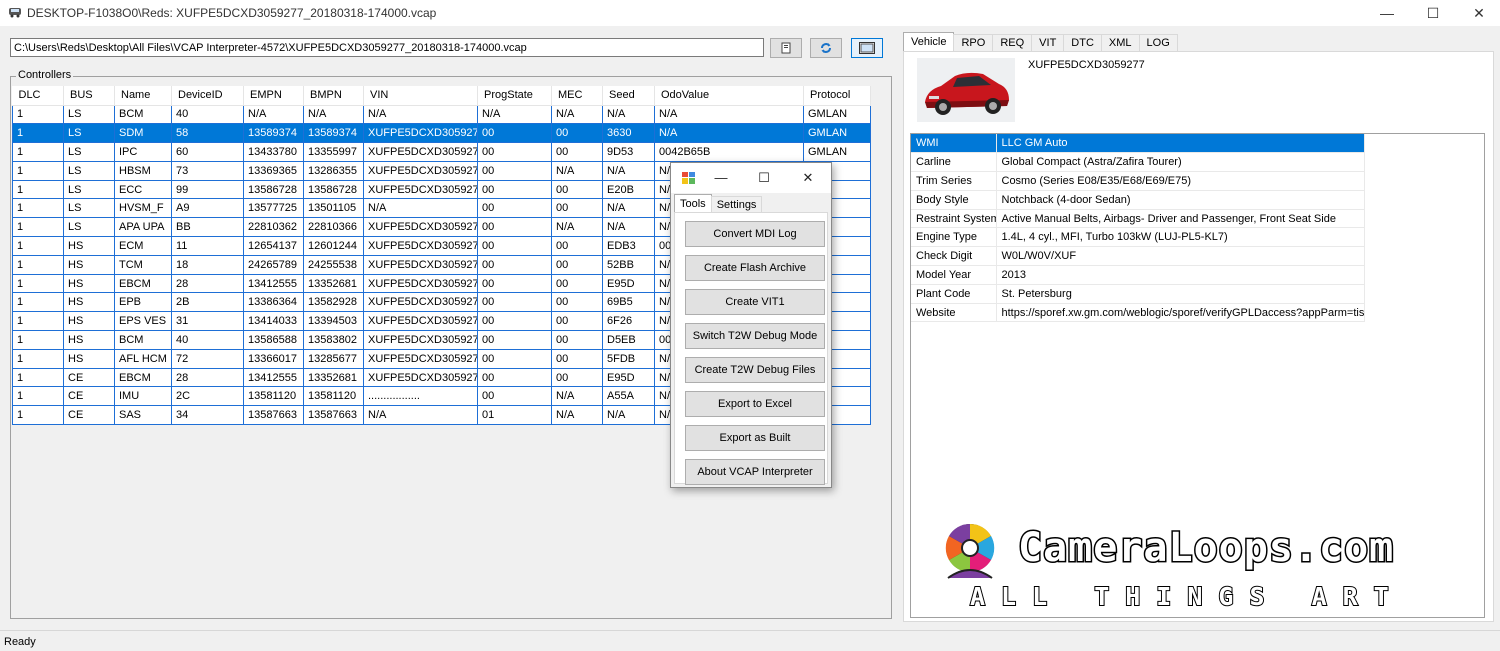 Image resolution: width=1500 pixels, height=651 pixels. What do you see at coordinates (143, 321) in the screenshot?
I see `table-cell: EPS VES` at bounding box center [143, 321].